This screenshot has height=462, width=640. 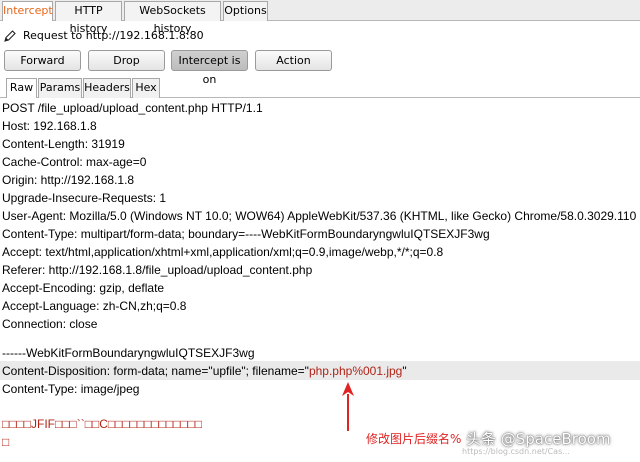 I want to click on header-upgrade-insecure: Upgrade-Insecure-Requests: 1, so click(x=84, y=198).